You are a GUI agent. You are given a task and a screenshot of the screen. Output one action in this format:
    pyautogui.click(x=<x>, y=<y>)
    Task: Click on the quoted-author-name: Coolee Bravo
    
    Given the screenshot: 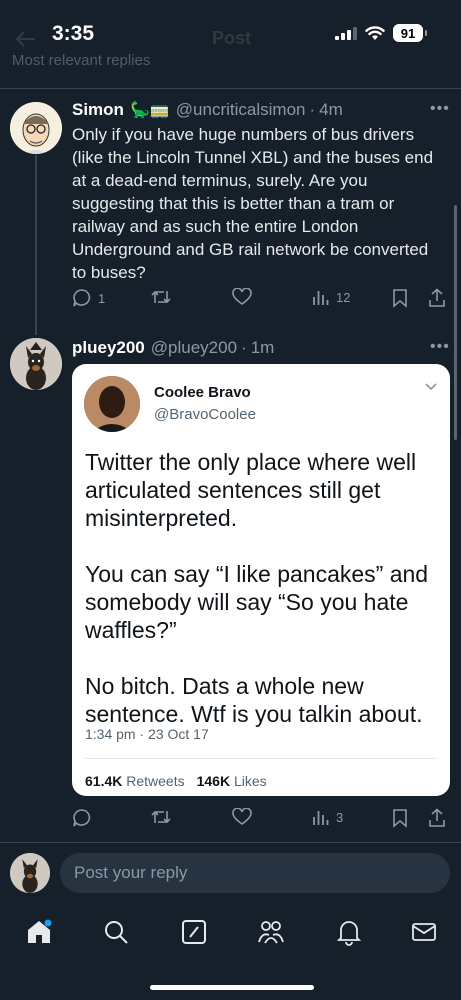 What is the action you would take?
    pyautogui.click(x=202, y=392)
    